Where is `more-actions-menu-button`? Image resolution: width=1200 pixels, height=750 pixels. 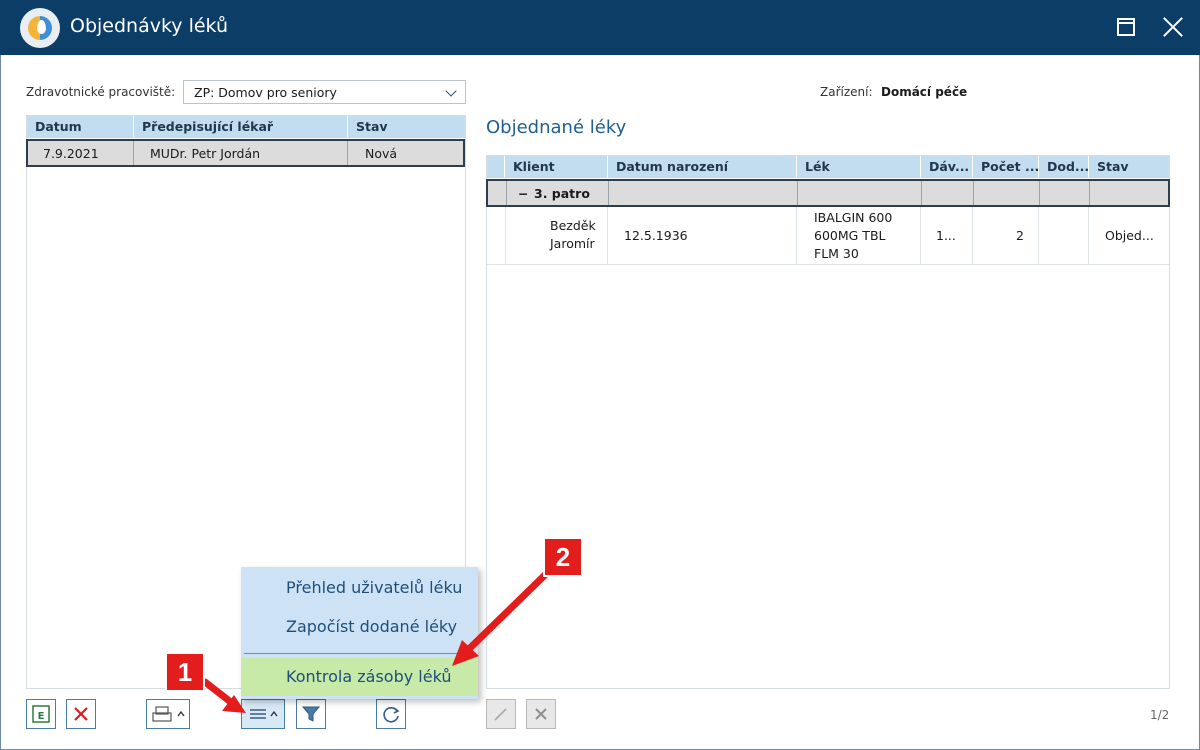
more-actions-menu-button is located at coordinates (263, 714).